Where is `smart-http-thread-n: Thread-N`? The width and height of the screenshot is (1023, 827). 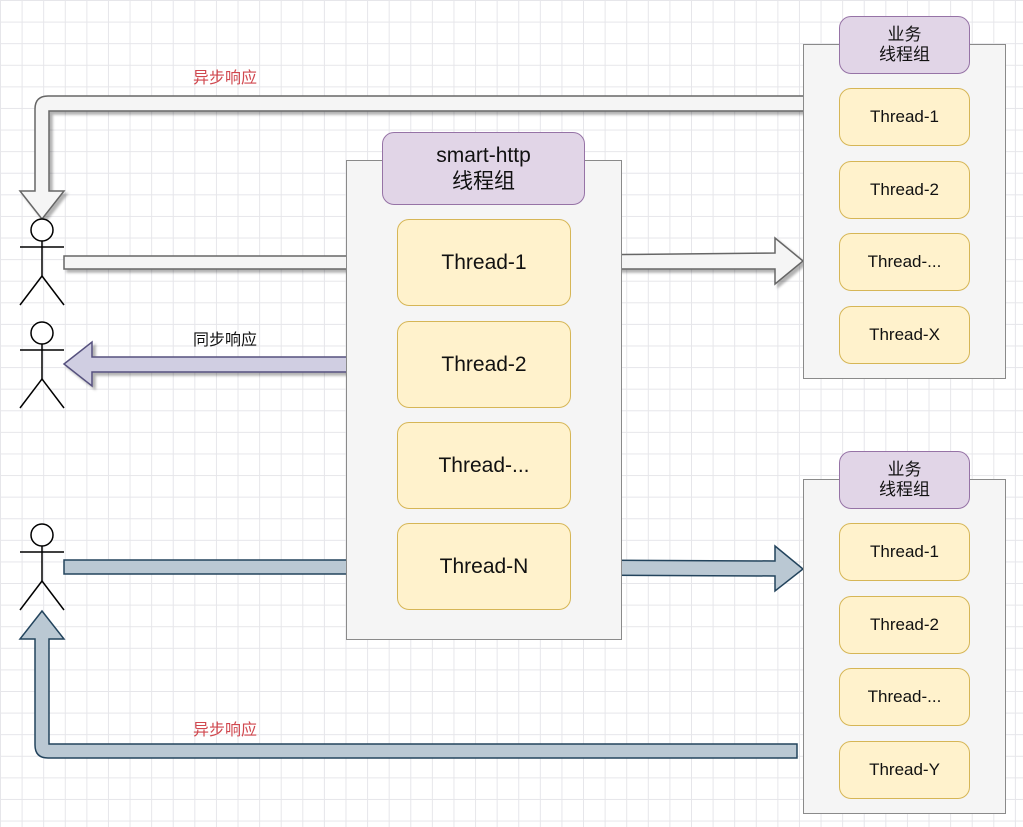
smart-http-thread-n: Thread-N is located at coordinates (484, 566).